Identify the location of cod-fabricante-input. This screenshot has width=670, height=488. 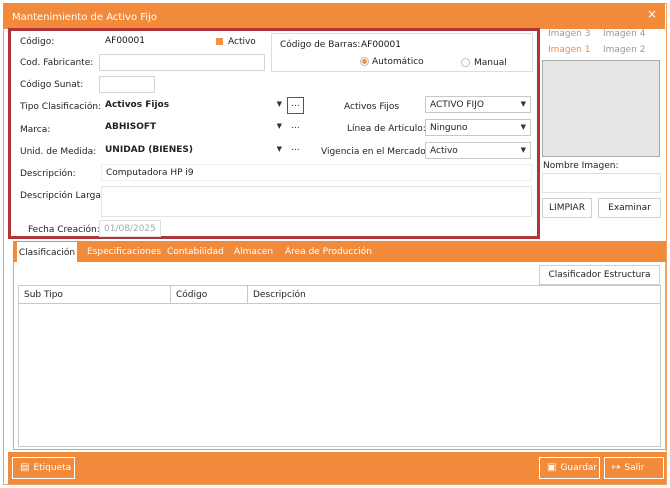
(182, 62).